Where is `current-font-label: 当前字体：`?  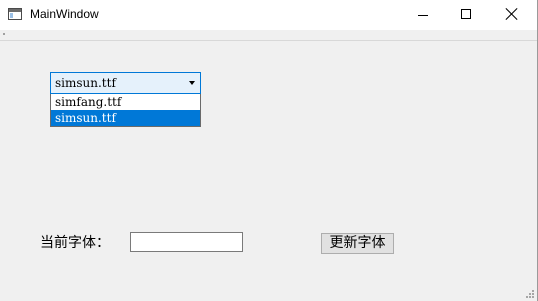 current-font-label: 当前字体： is located at coordinates (75, 243).